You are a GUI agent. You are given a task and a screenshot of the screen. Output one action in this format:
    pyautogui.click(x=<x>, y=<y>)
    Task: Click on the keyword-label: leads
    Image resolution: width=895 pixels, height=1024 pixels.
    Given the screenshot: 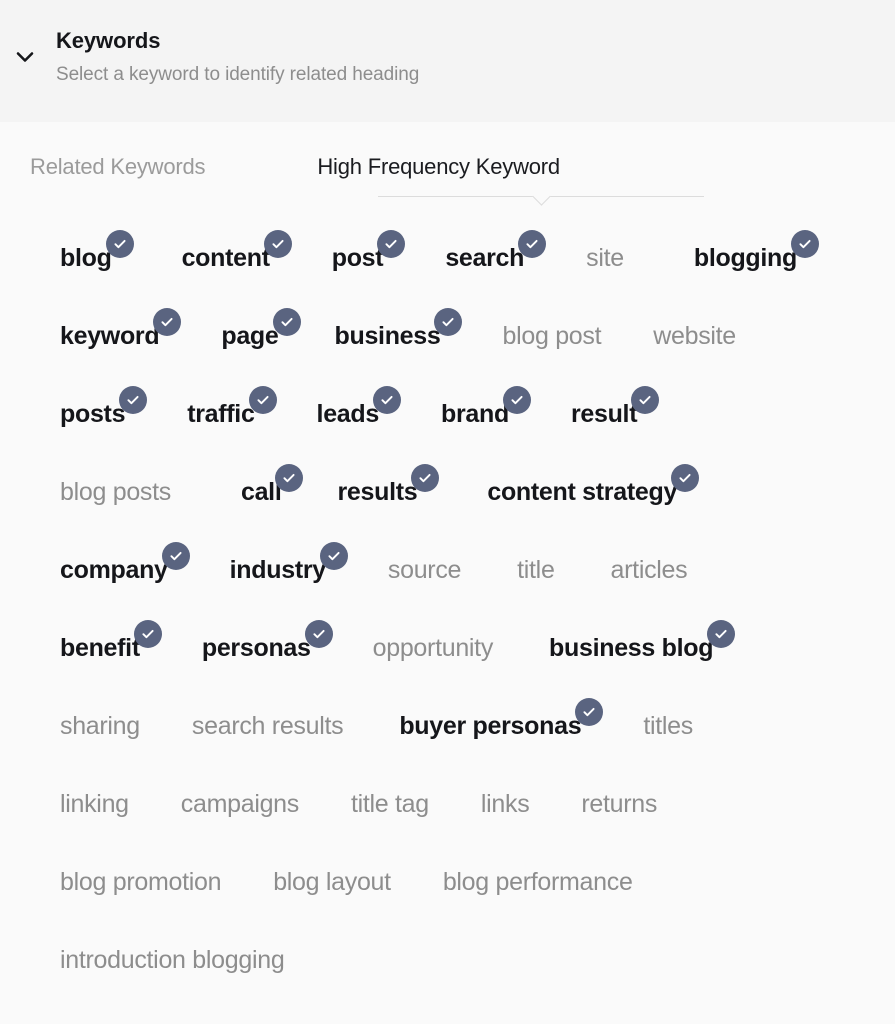 What is the action you would take?
    pyautogui.click(x=348, y=414)
    